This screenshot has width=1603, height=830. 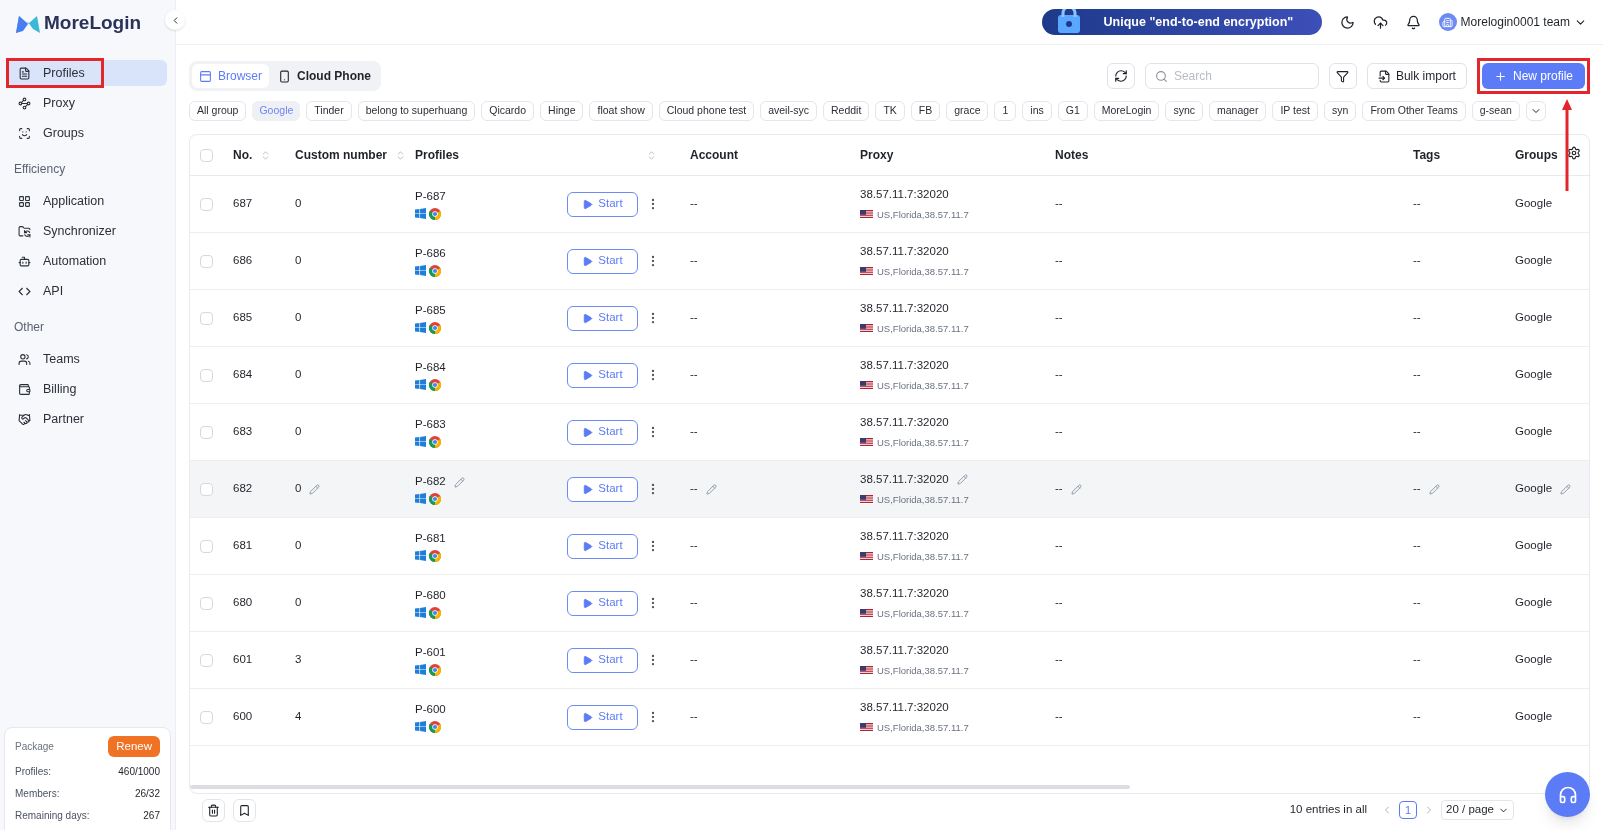 What do you see at coordinates (904, 195) in the screenshot?
I see `proxy-address: 38.57.11.7:32020` at bounding box center [904, 195].